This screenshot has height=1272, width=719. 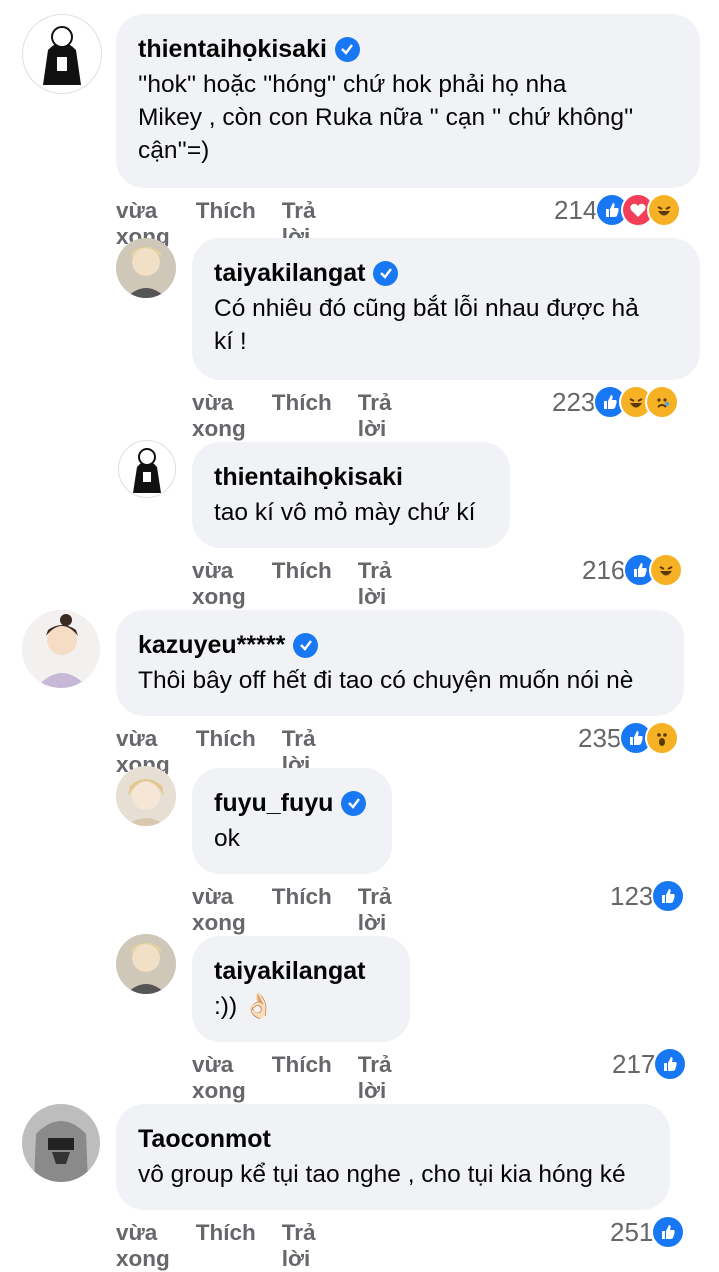 I want to click on comment-text: ok, so click(x=227, y=838).